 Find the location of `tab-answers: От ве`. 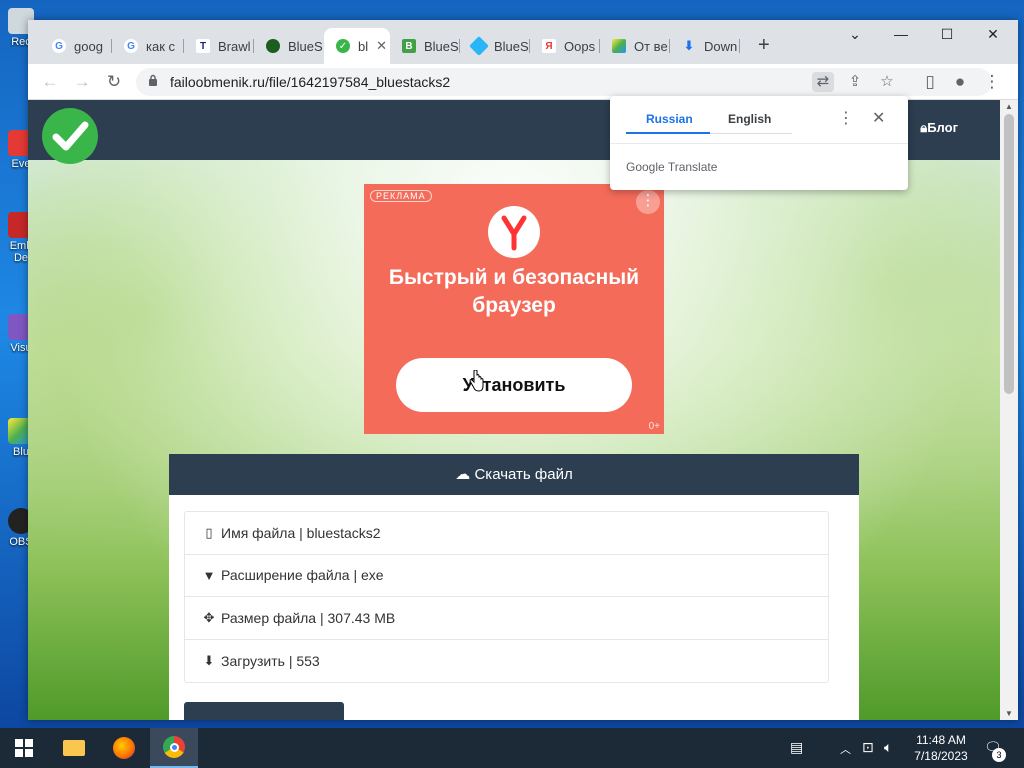

tab-answers: От ве is located at coordinates (635, 46).